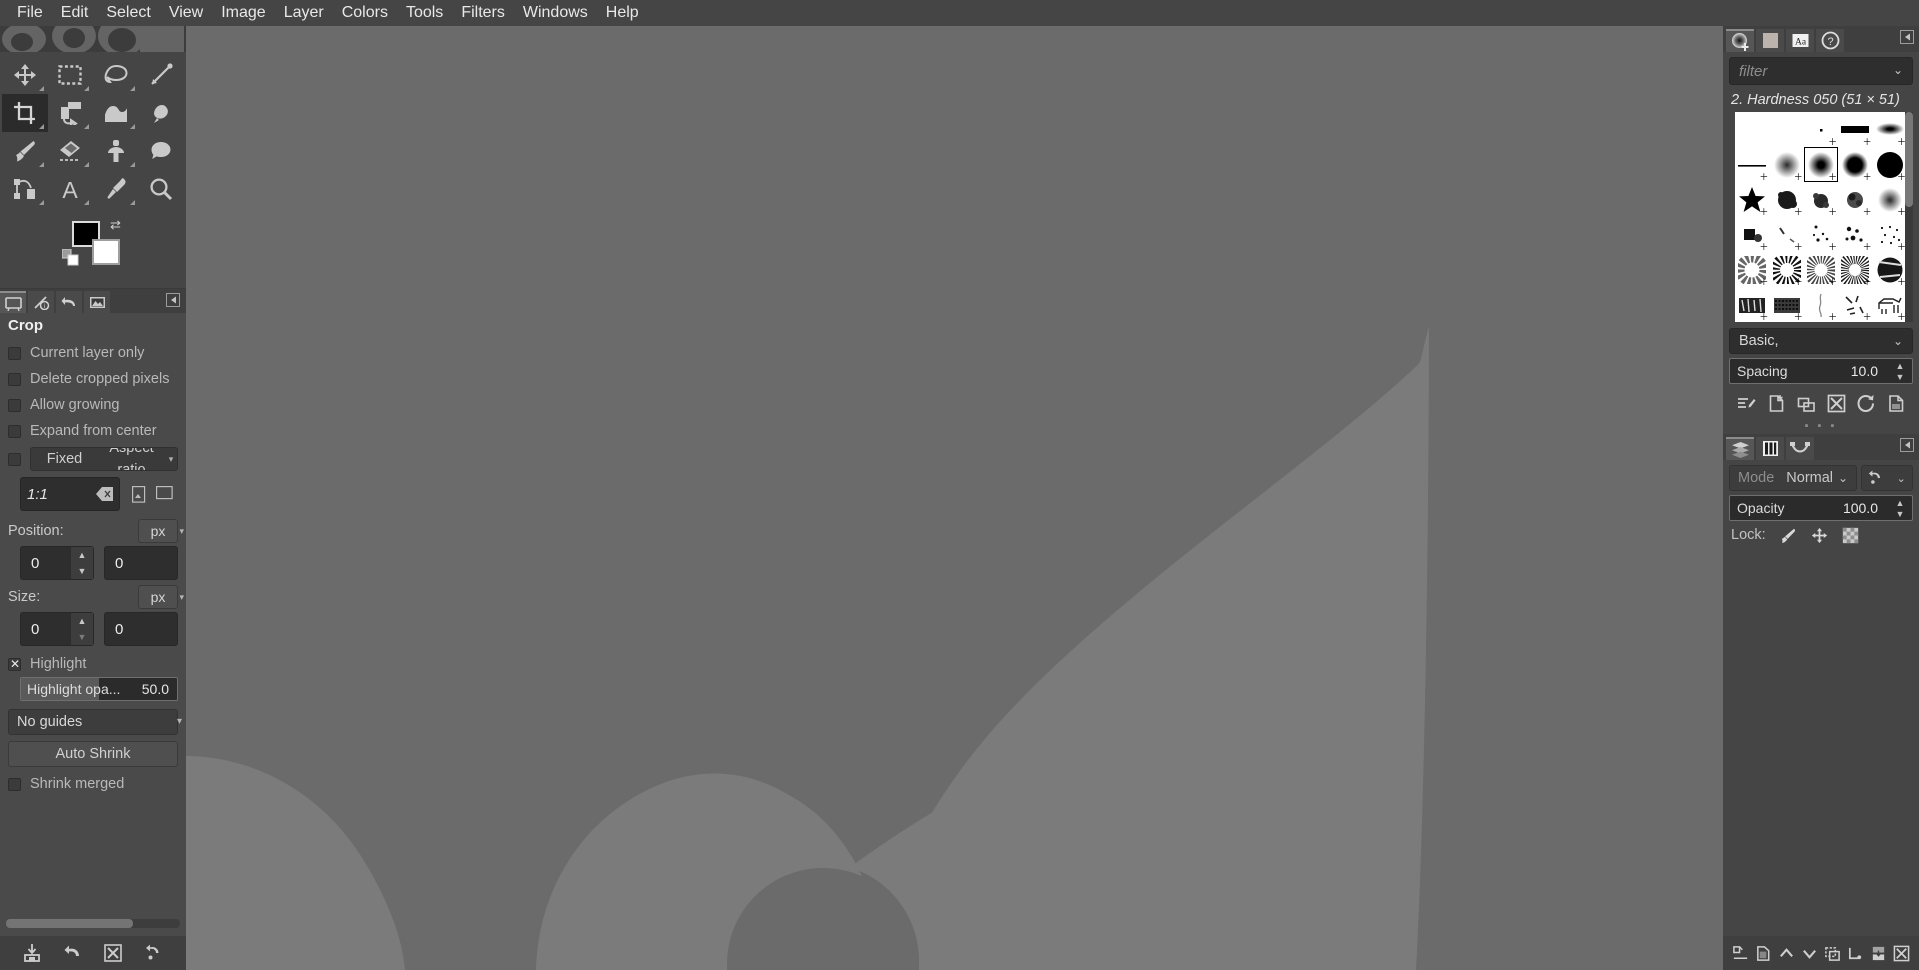  What do you see at coordinates (1821, 371) in the screenshot?
I see `spacing-slider: Spacing 10.0 ▲ ▼` at bounding box center [1821, 371].